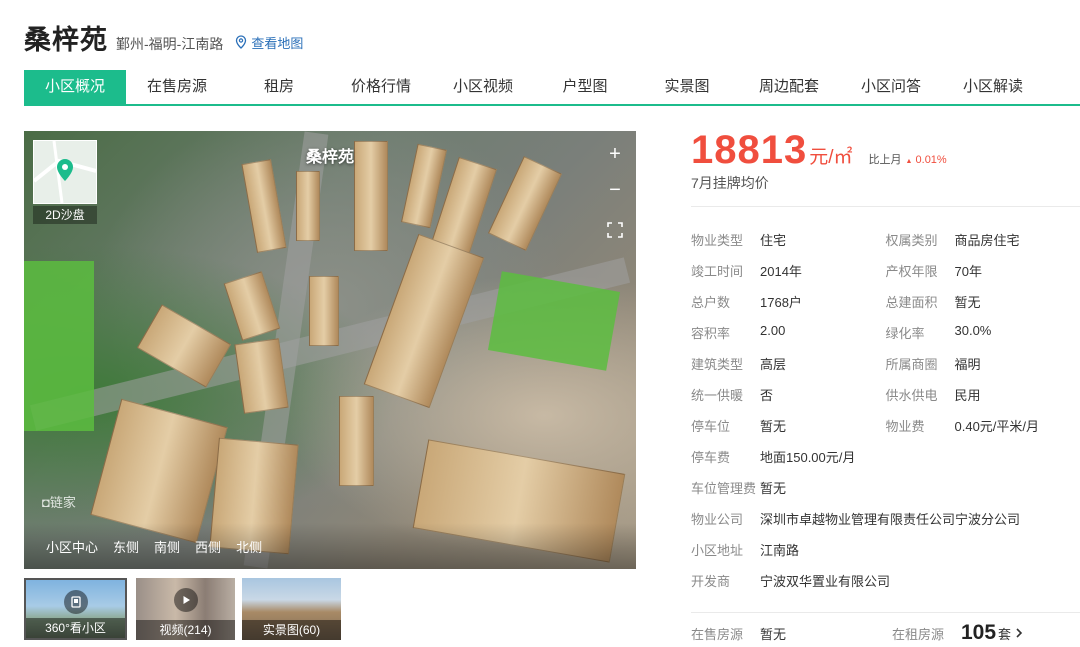 The image size is (1080, 647). Describe the element at coordinates (72, 546) in the screenshot. I see `direction-center: 小区中心` at that location.